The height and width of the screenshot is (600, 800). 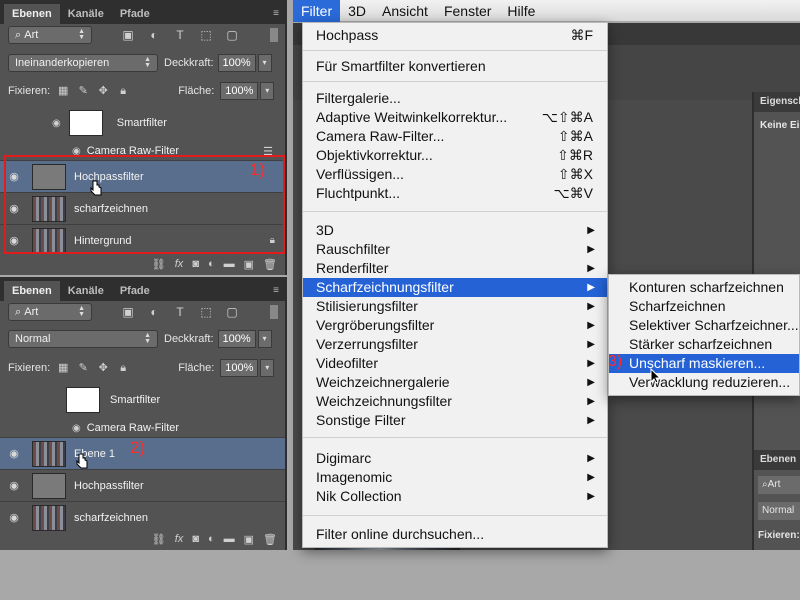 What do you see at coordinates (142, 428) in the screenshot?
I see `camera-raw-filter-row: ◉ Camera Raw-Filter` at bounding box center [142, 428].